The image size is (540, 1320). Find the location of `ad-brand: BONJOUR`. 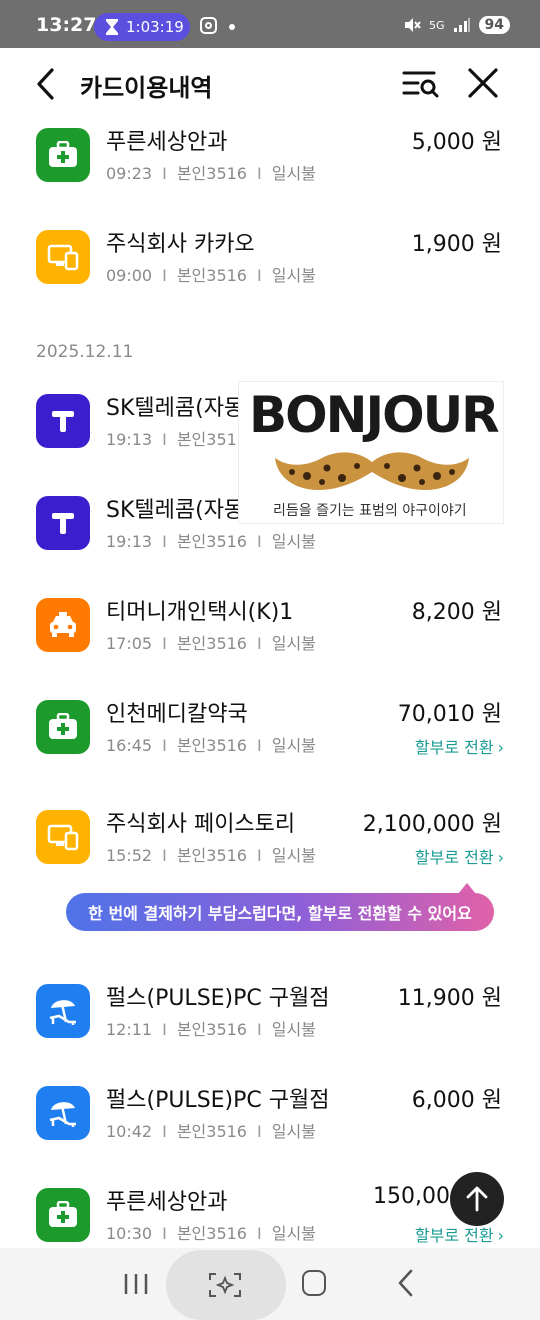

ad-brand: BONJOUR is located at coordinates (374, 415).